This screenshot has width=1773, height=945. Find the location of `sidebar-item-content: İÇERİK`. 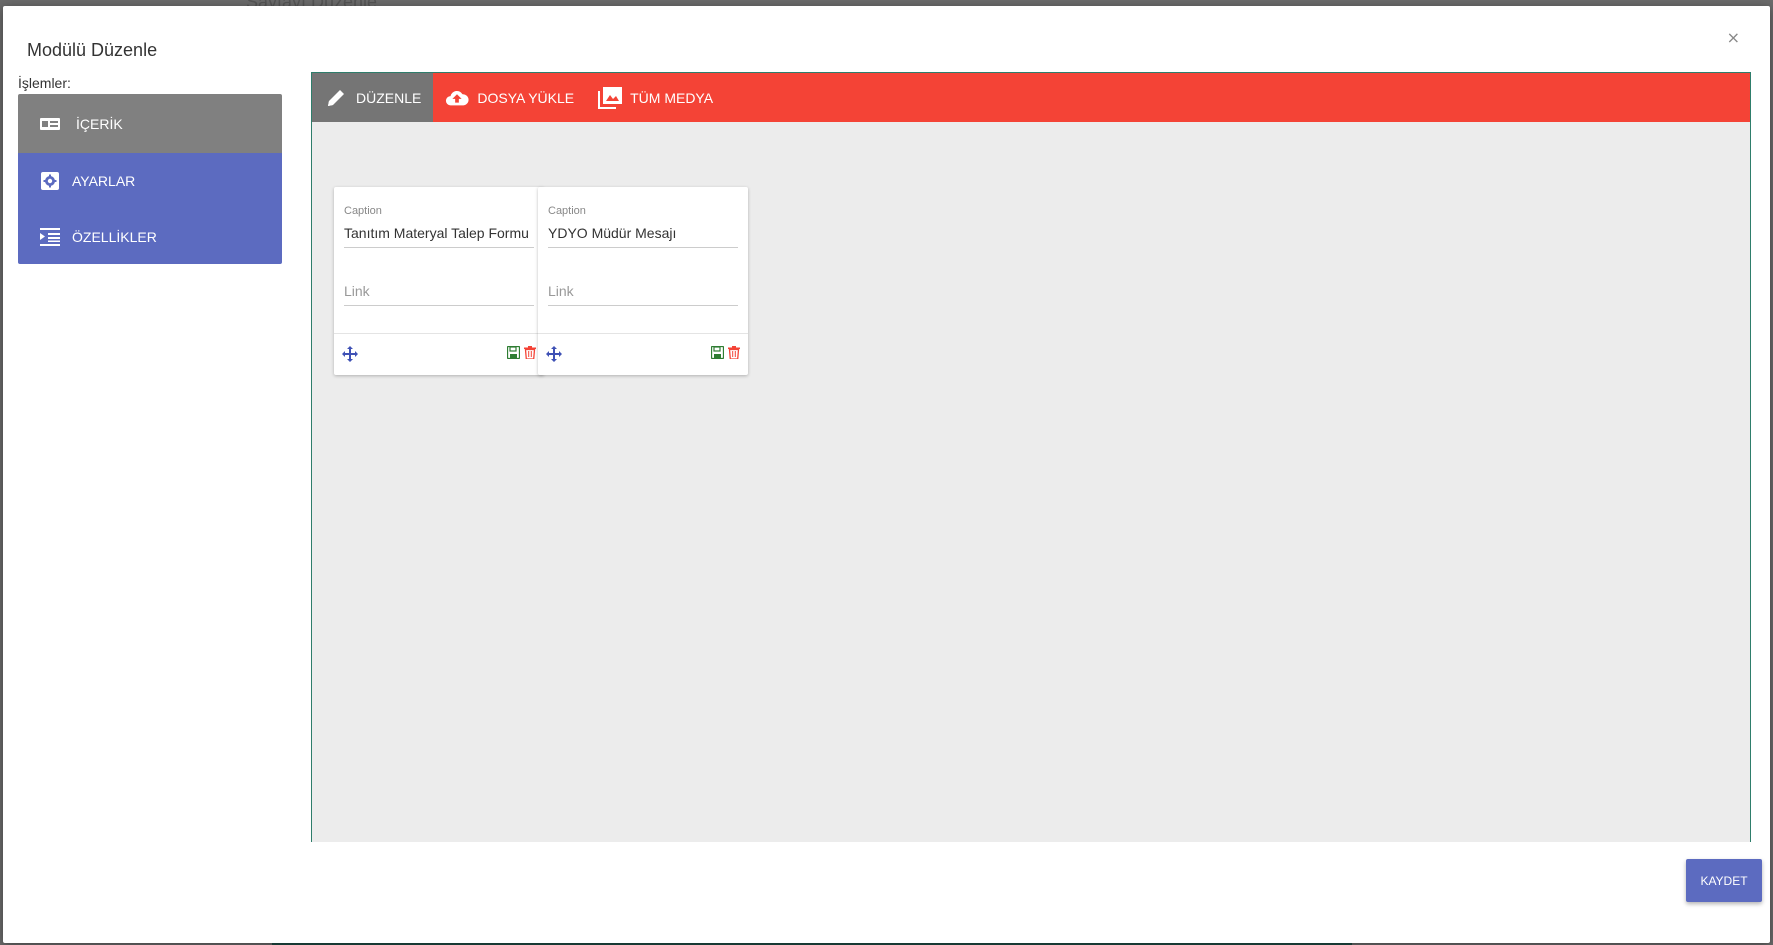

sidebar-item-content: İÇERİK is located at coordinates (150, 123).